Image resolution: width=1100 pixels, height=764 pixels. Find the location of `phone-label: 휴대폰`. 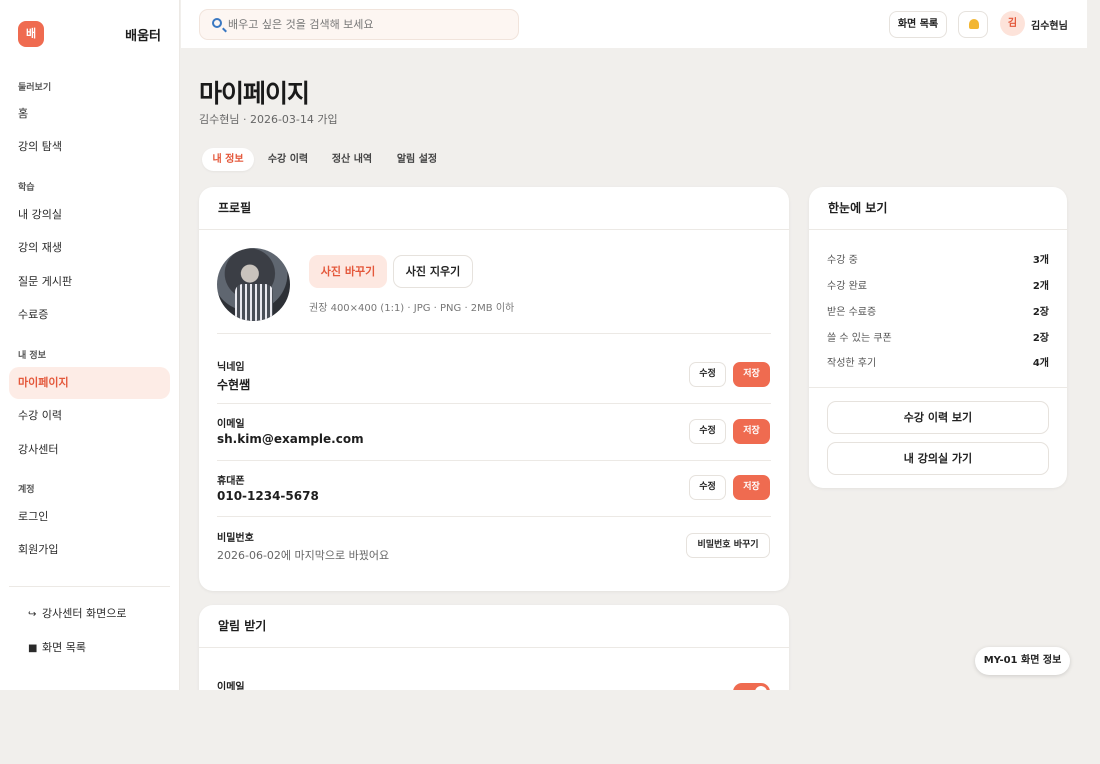

phone-label: 휴대폰 is located at coordinates (231, 481).